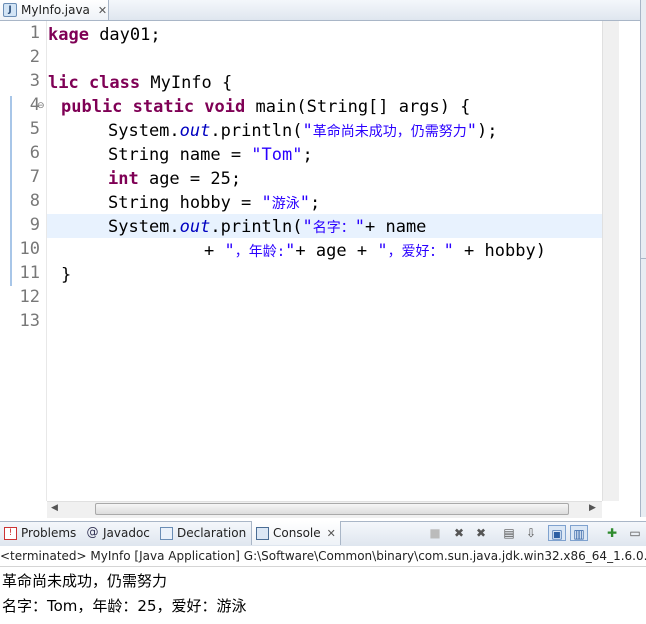 This screenshot has width=646, height=624. I want to click on tab-javadoc: @ Javadoc, so click(118, 533).